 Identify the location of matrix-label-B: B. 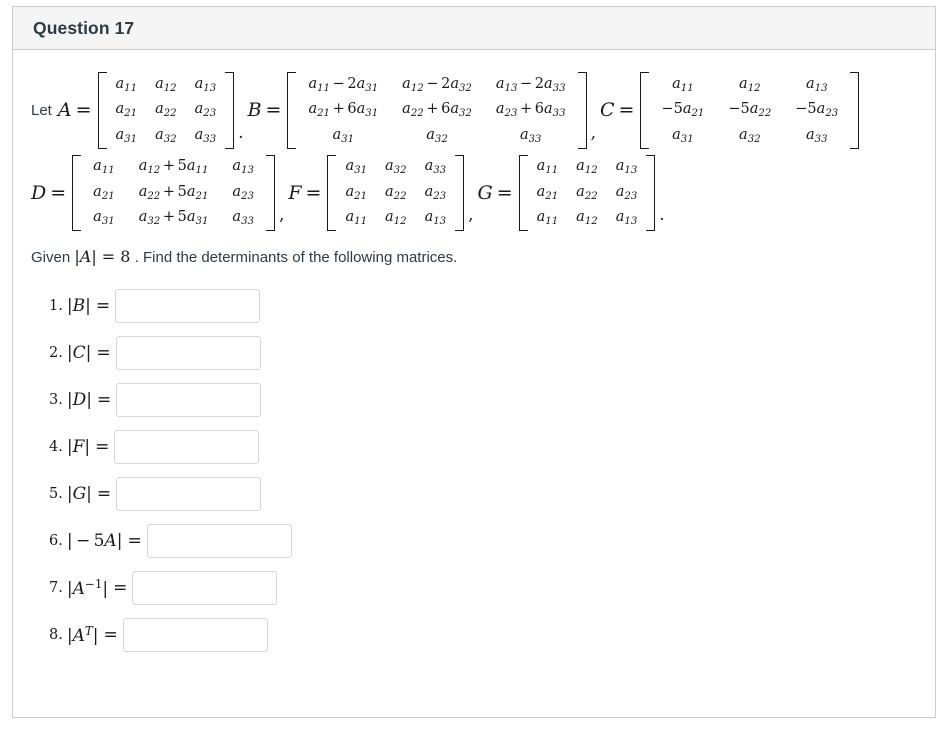
(254, 110).